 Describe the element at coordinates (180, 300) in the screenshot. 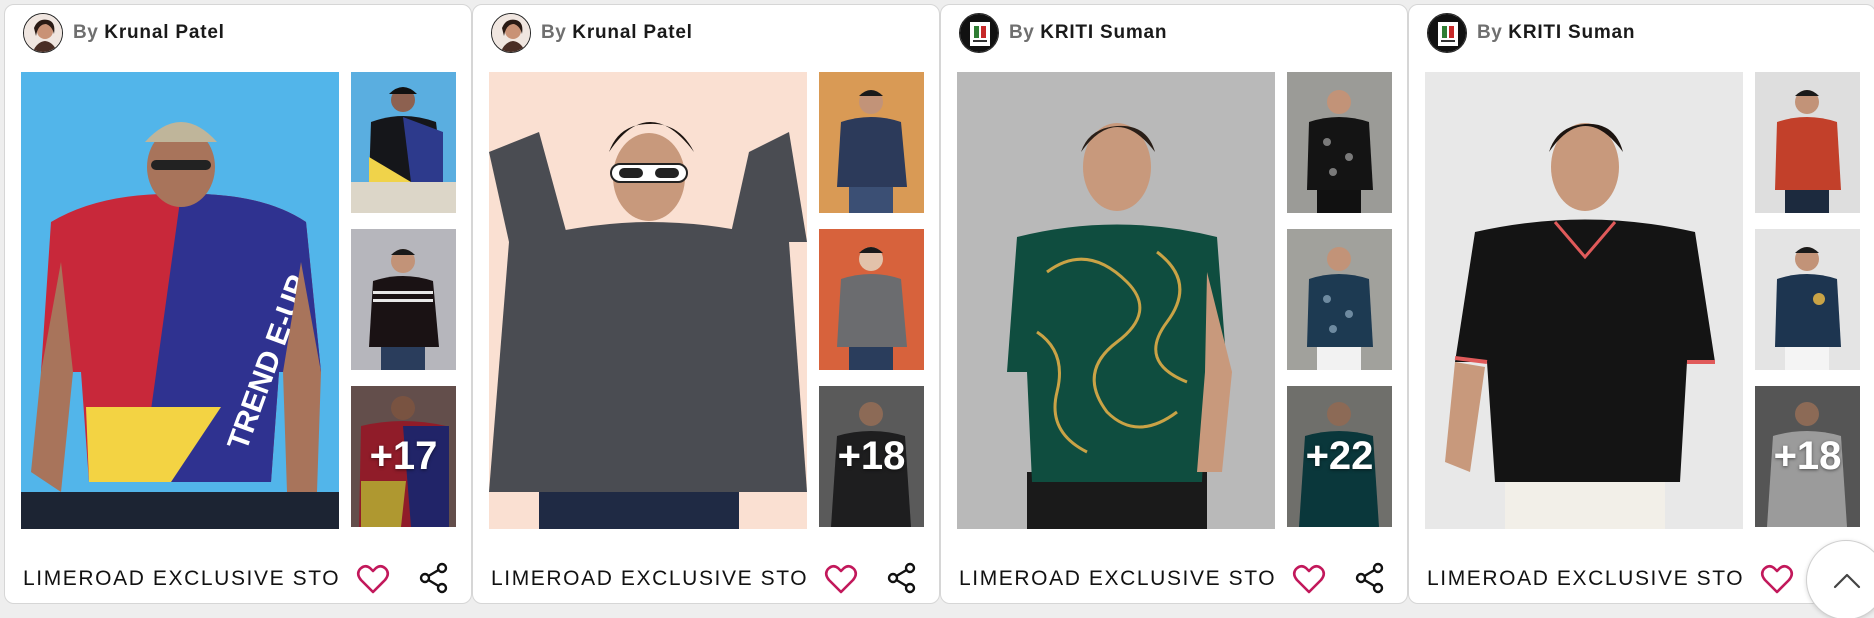

I see `main-product-image: TREND E-UP` at that location.